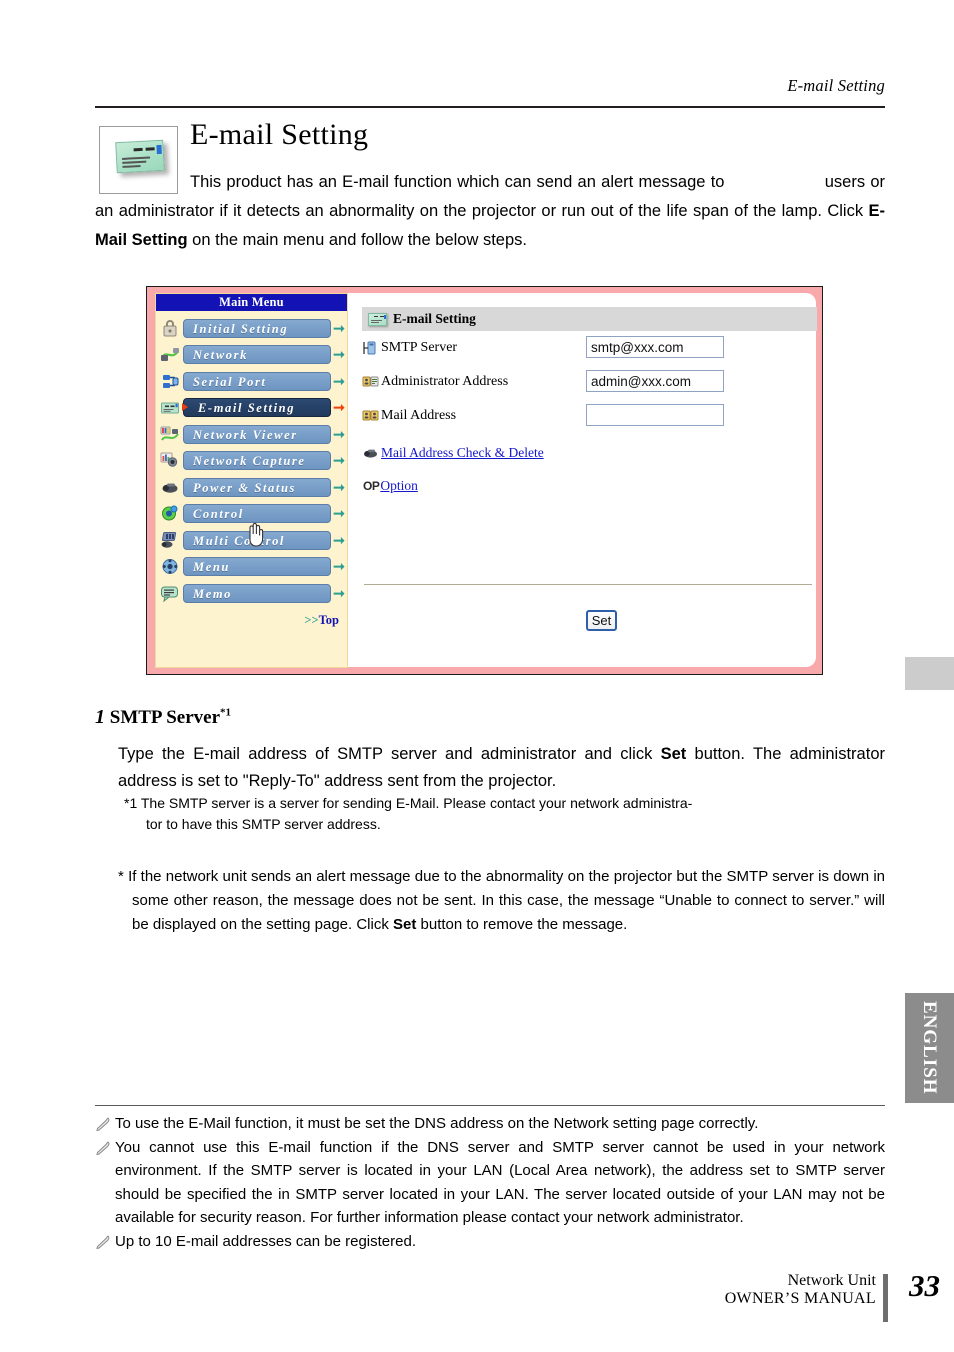 The height and width of the screenshot is (1352, 954). What do you see at coordinates (729, 211) in the screenshot?
I see `intro-line-3a: out of the life span of the lamp. Click` at bounding box center [729, 211].